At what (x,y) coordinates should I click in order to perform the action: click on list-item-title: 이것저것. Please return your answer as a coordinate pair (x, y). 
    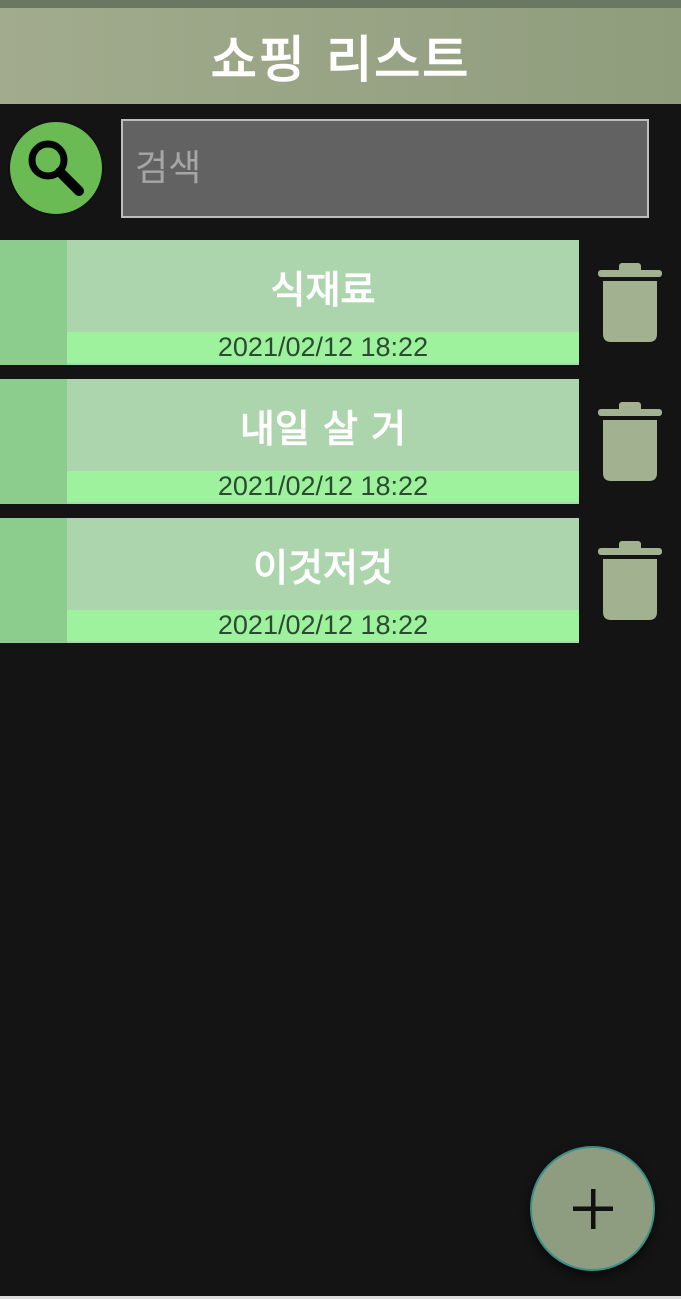
    Looking at the image, I should click on (323, 567).